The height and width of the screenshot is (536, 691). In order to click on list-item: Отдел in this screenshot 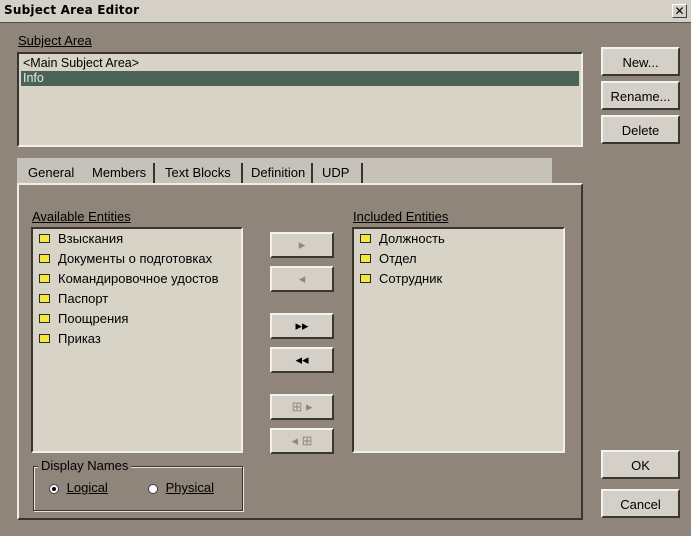, I will do `click(388, 259)`.